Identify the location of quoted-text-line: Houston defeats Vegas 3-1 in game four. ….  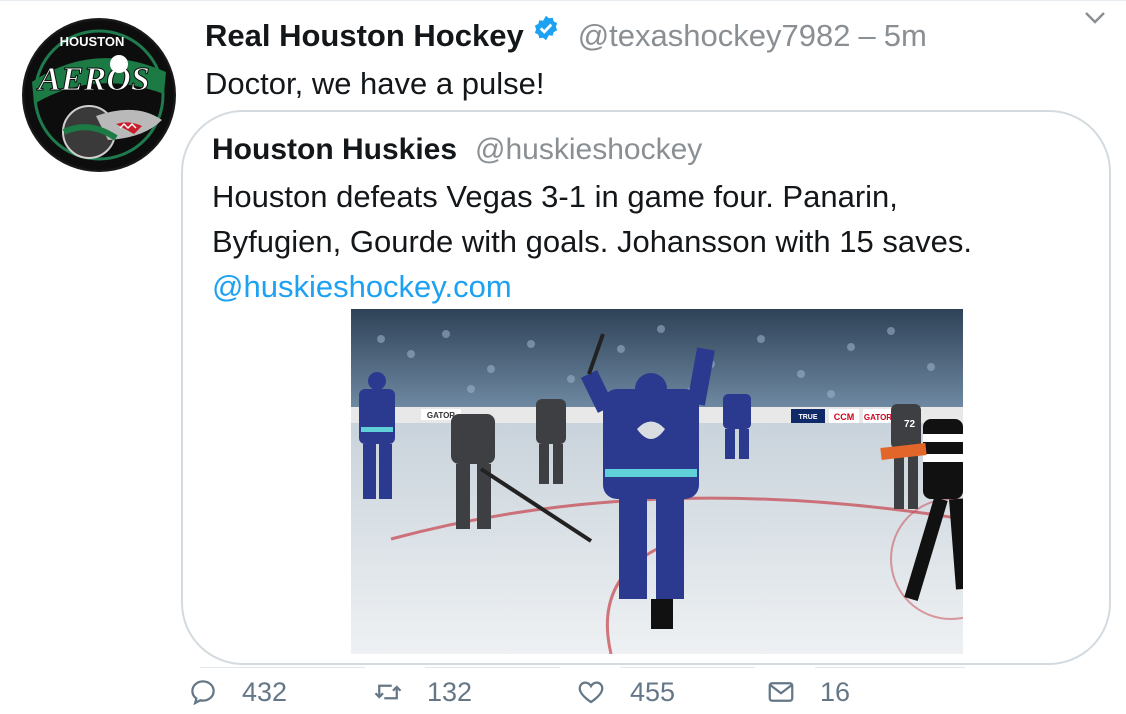
(555, 196).